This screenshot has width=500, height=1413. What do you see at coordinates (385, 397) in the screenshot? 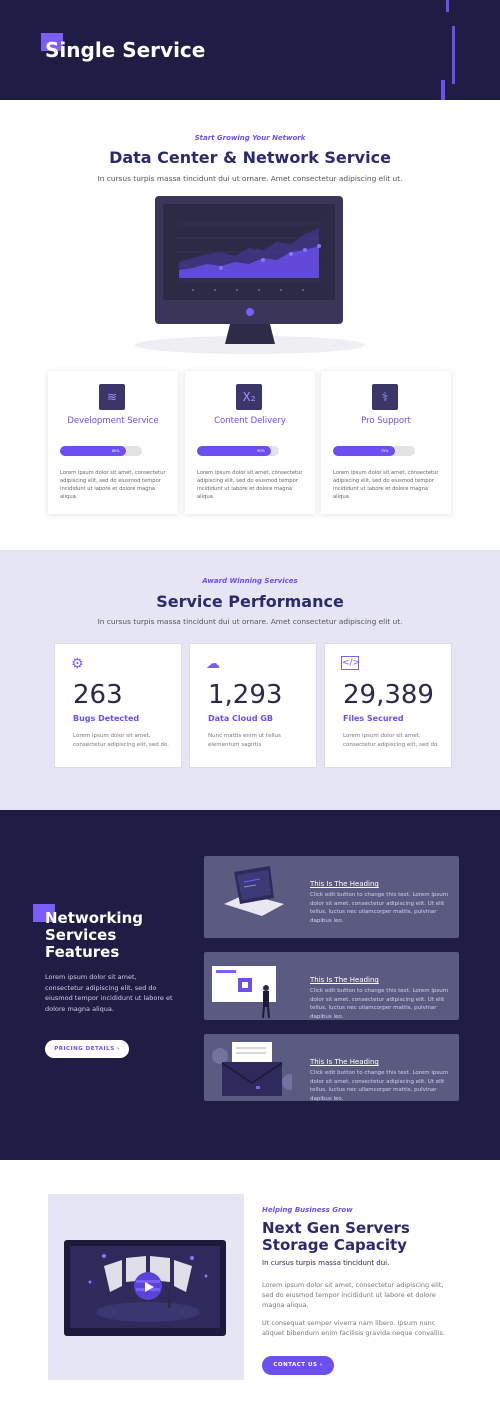
I see `stethoscope-icon: ⚕` at bounding box center [385, 397].